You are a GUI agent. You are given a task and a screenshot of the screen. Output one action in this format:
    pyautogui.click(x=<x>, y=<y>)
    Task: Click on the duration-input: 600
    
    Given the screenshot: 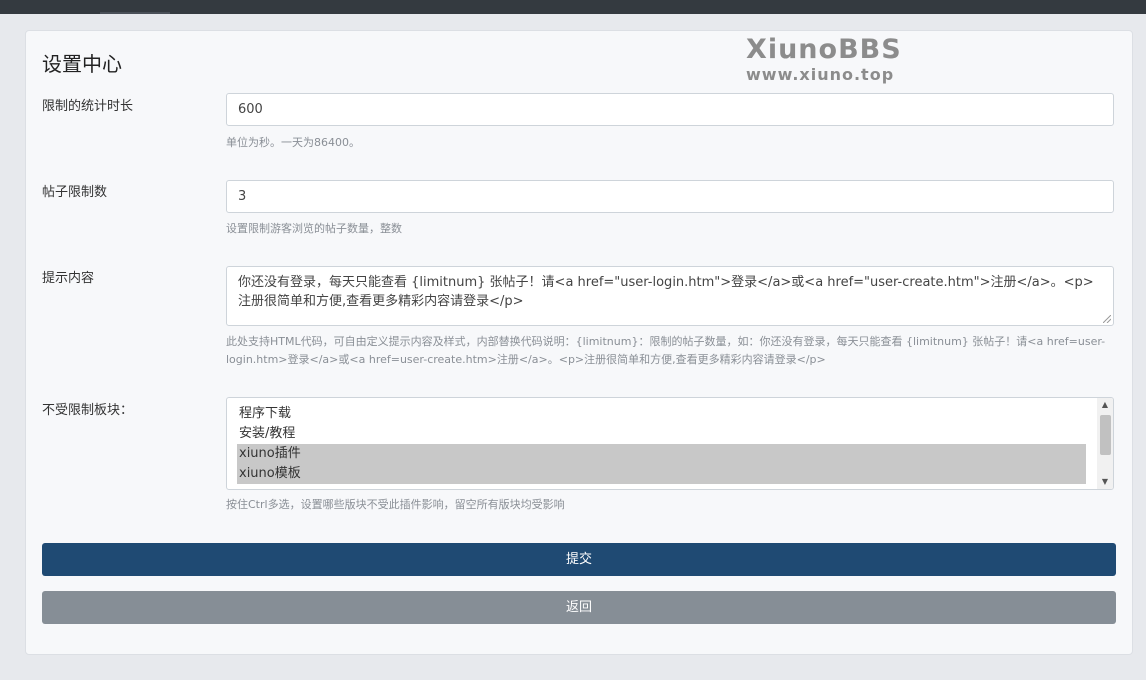 What is the action you would take?
    pyautogui.click(x=670, y=109)
    